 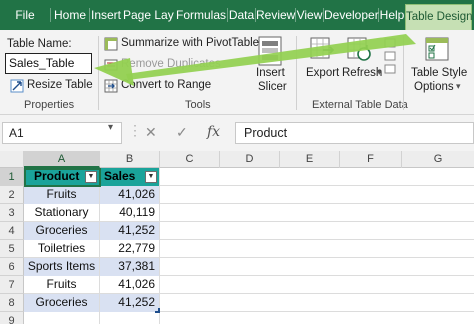 What do you see at coordinates (249, 177) in the screenshot?
I see `table-header-row: Product ▼ Sales ▼` at bounding box center [249, 177].